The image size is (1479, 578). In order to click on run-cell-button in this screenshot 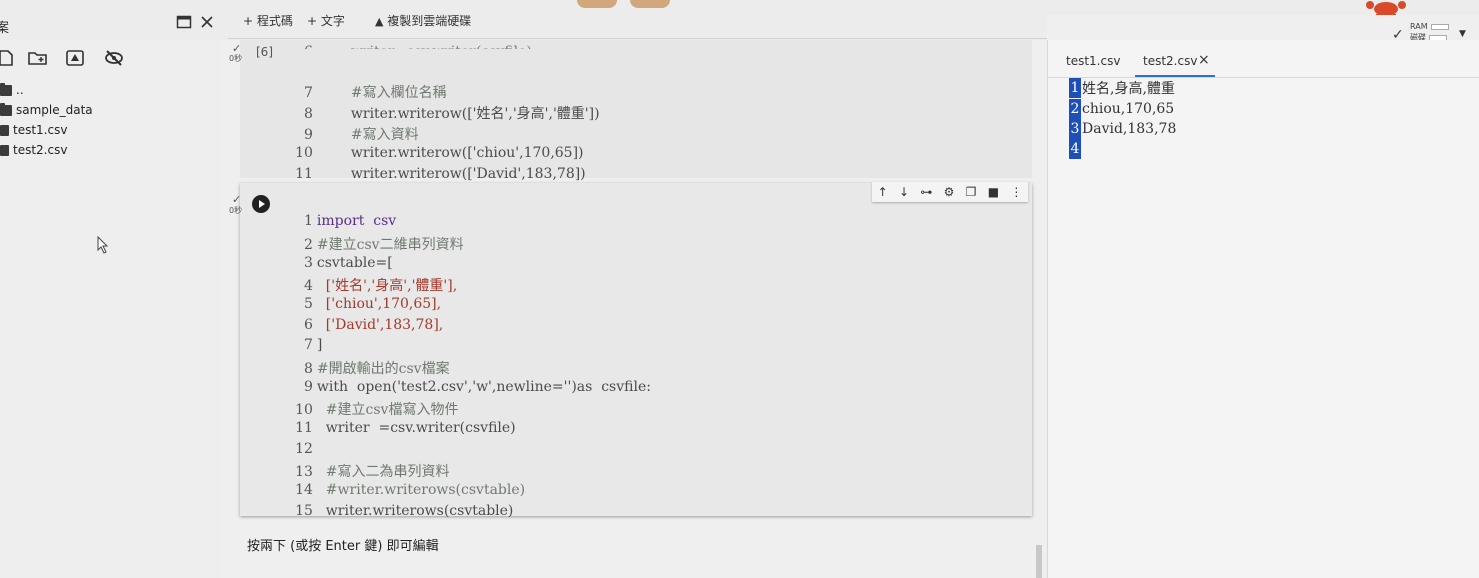, I will do `click(261, 204)`.